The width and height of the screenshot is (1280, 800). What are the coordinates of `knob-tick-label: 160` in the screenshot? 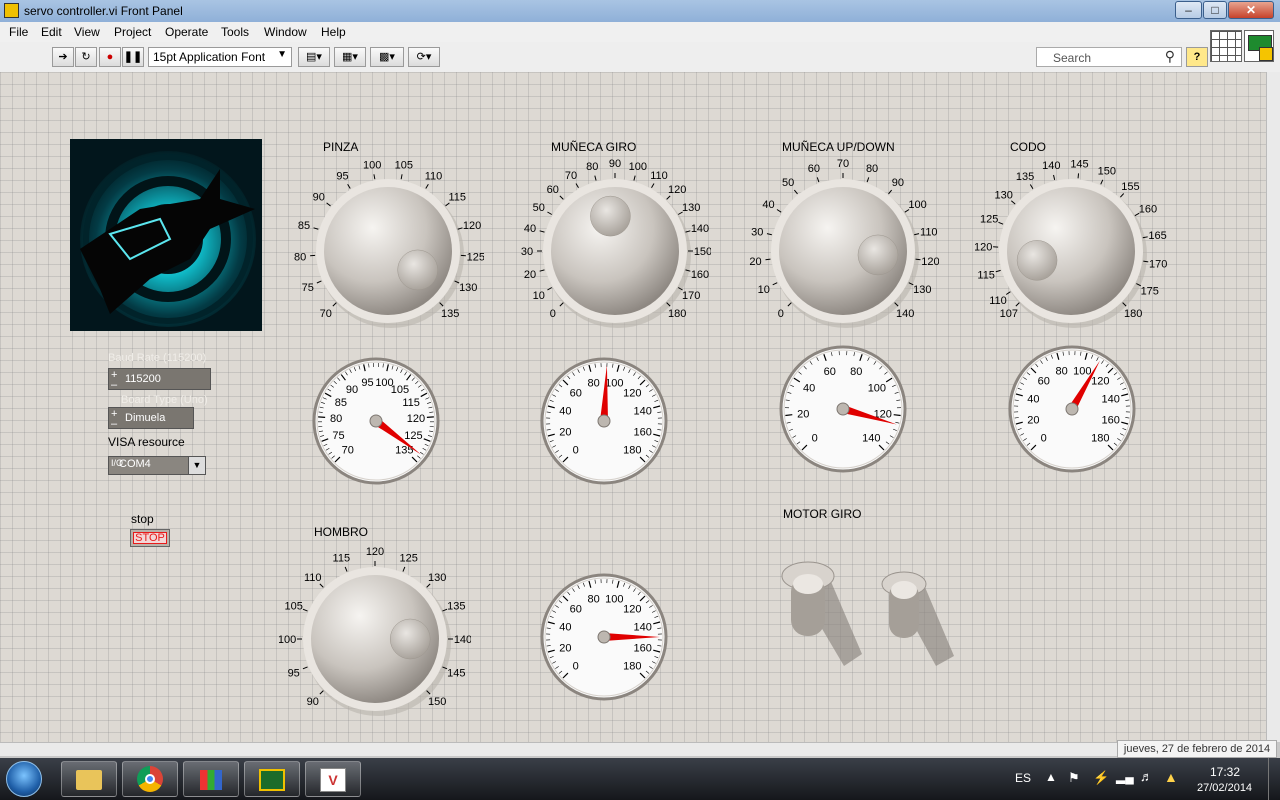 It's located at (1148, 209).